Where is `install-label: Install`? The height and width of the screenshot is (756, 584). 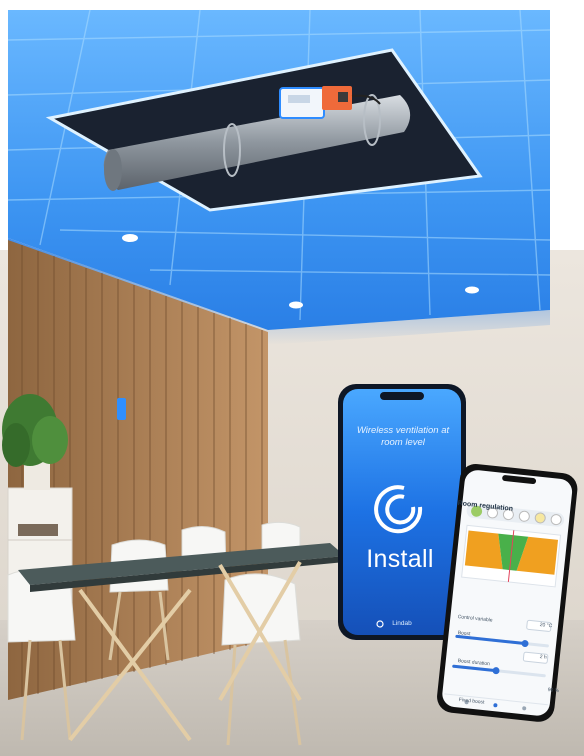 install-label: Install is located at coordinates (400, 559).